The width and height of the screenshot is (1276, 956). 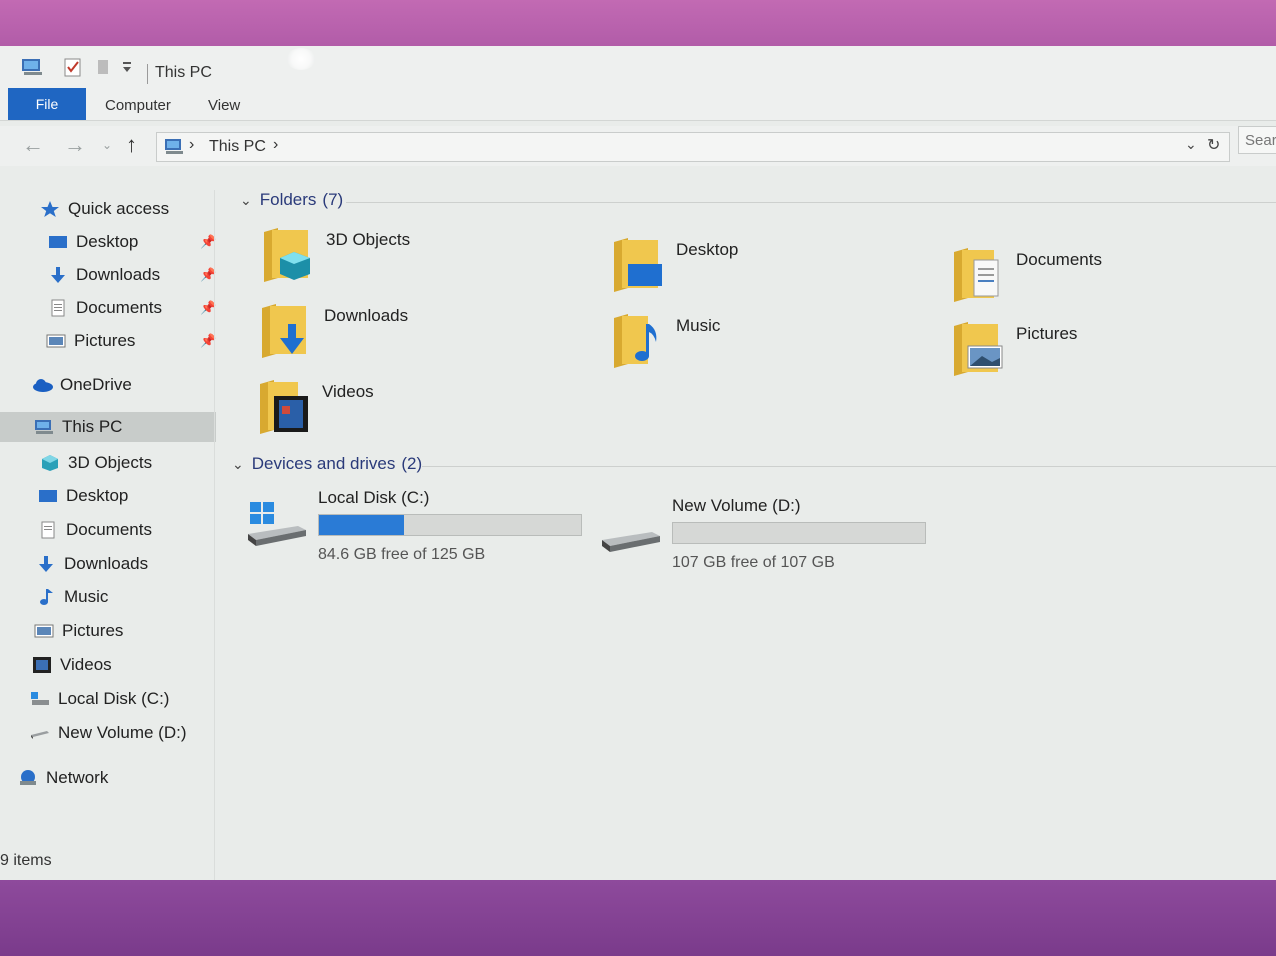 What do you see at coordinates (336, 257) in the screenshot?
I see `folder-3d-objects: 3D Objects` at bounding box center [336, 257].